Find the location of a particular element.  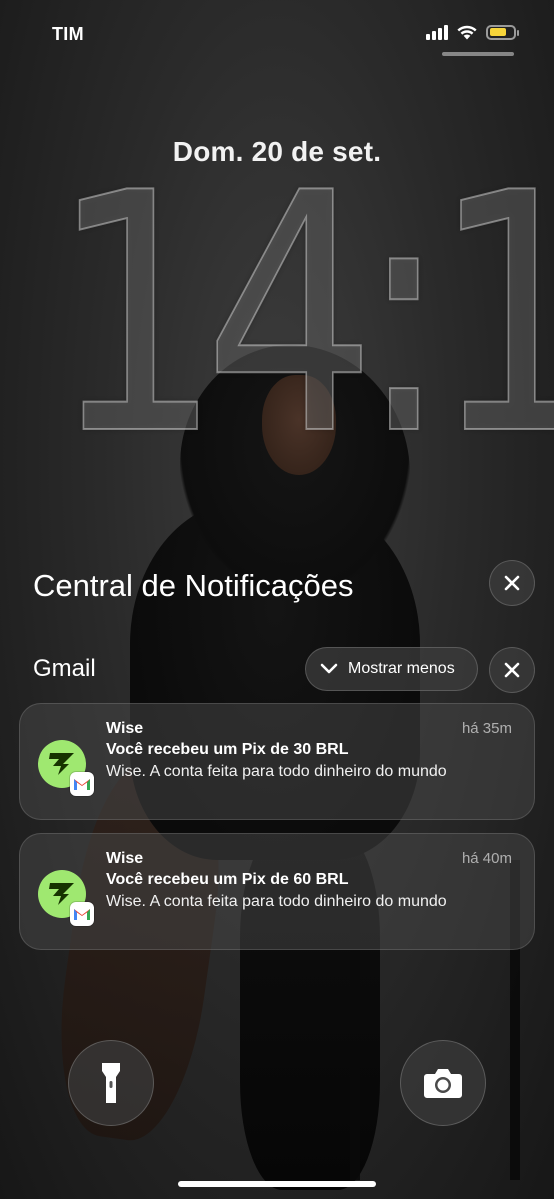

notification-title: Você recebeu um Pix de 30 BRL is located at coordinates (227, 749).